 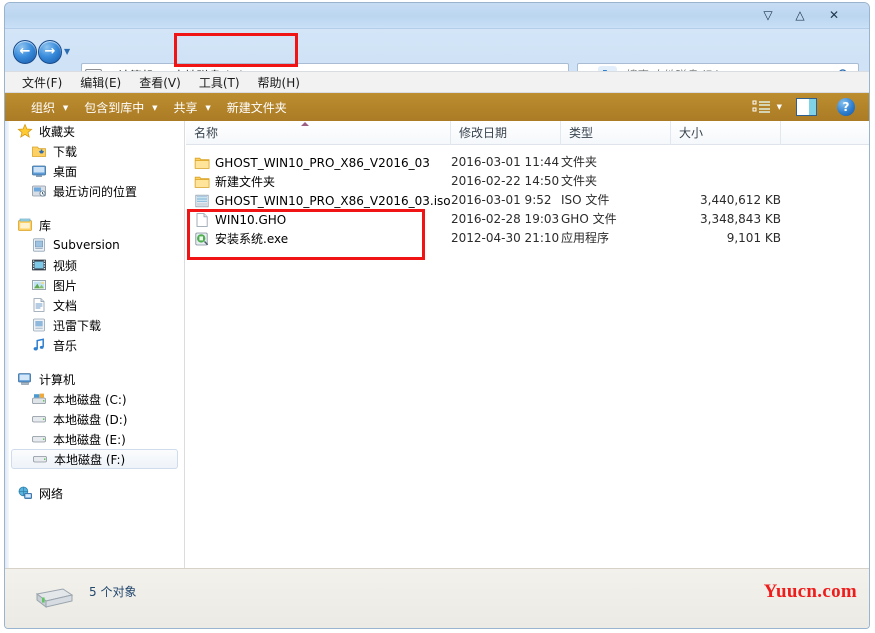 I want to click on file-date-cell: 2016-03-01 9:52, so click(x=501, y=200).